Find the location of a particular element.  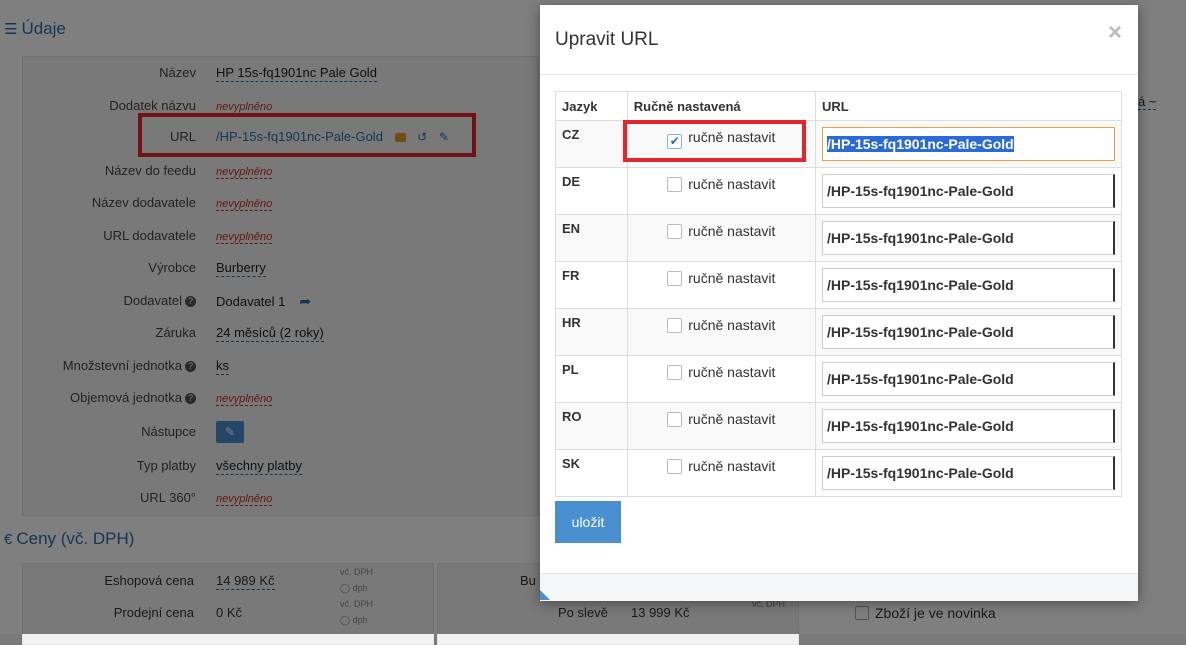

lang-cell: FR is located at coordinates (591, 285).